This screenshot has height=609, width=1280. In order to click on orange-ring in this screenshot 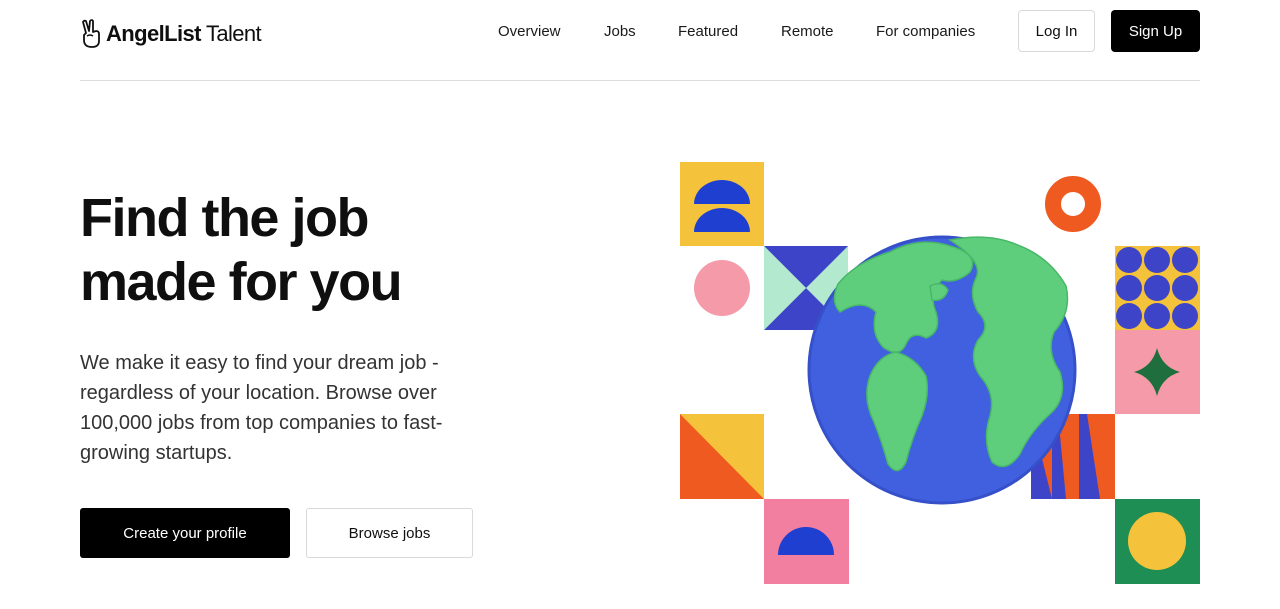, I will do `click(1073, 204)`.